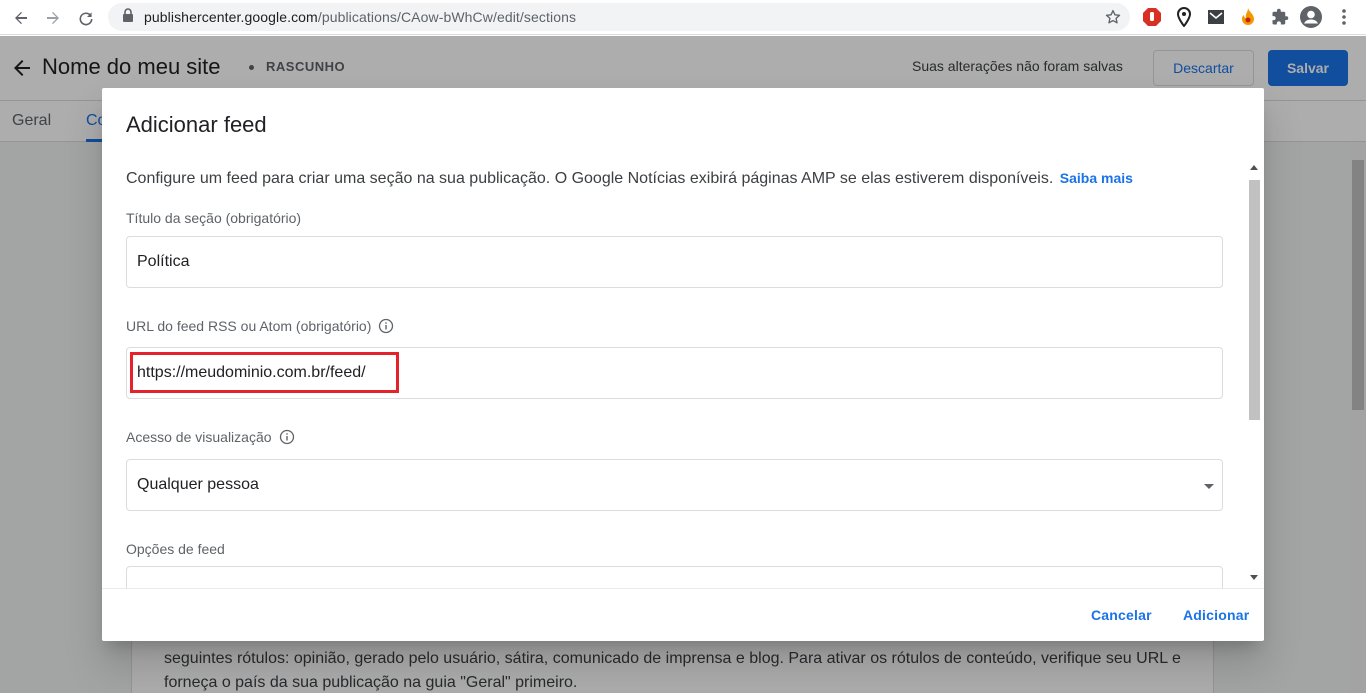 The width and height of the screenshot is (1366, 693). I want to click on back-icon, so click(21, 18).